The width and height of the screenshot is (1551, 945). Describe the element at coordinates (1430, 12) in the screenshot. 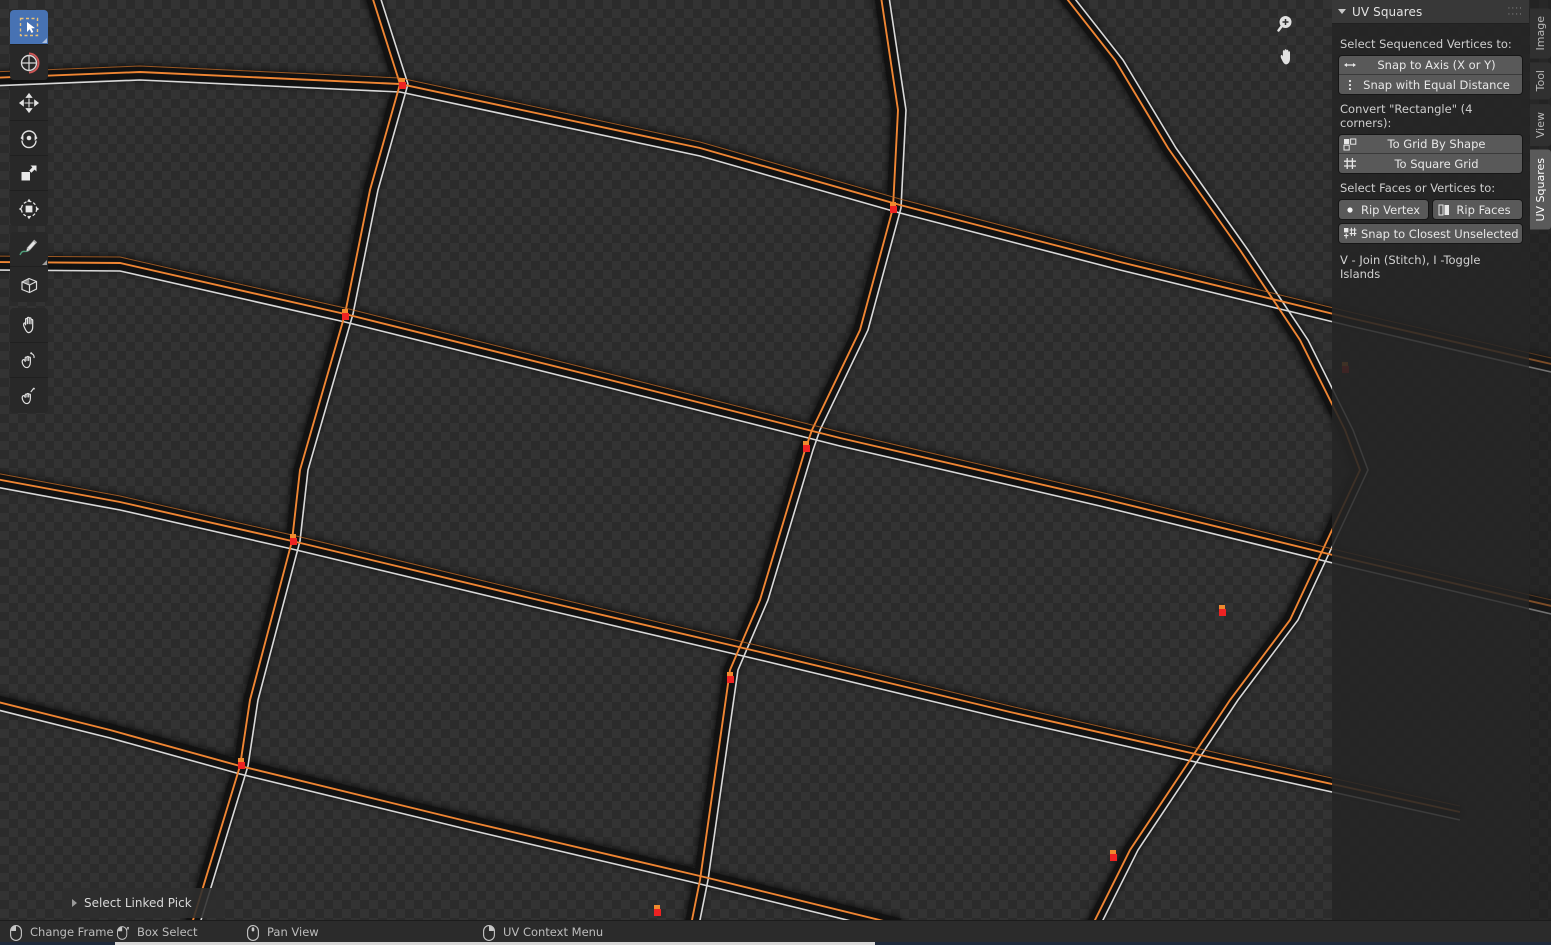

I see `panel-header: UV Squares ···· ····` at that location.